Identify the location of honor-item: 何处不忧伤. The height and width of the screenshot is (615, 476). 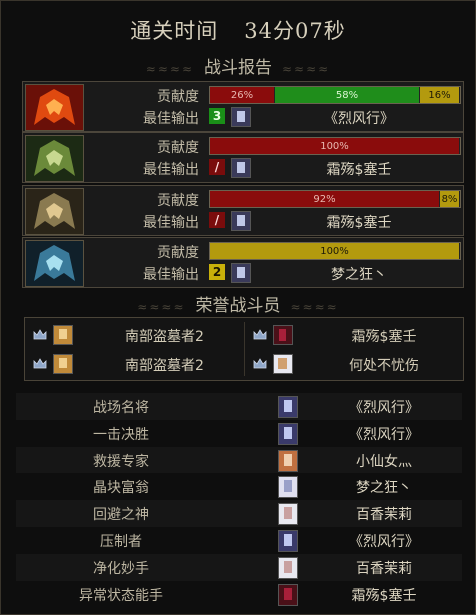
(354, 364).